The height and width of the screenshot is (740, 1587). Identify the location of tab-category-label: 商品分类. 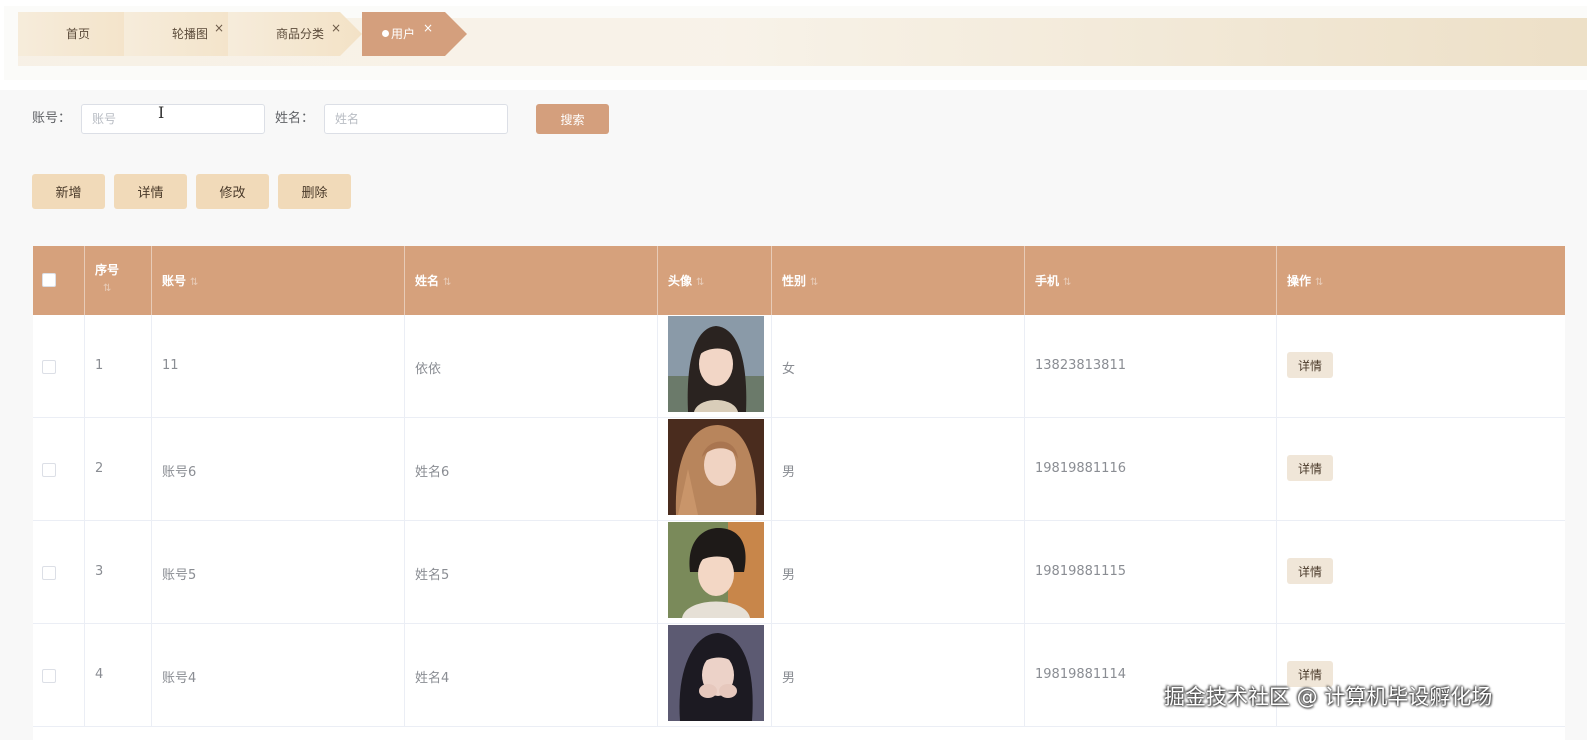
(300, 34).